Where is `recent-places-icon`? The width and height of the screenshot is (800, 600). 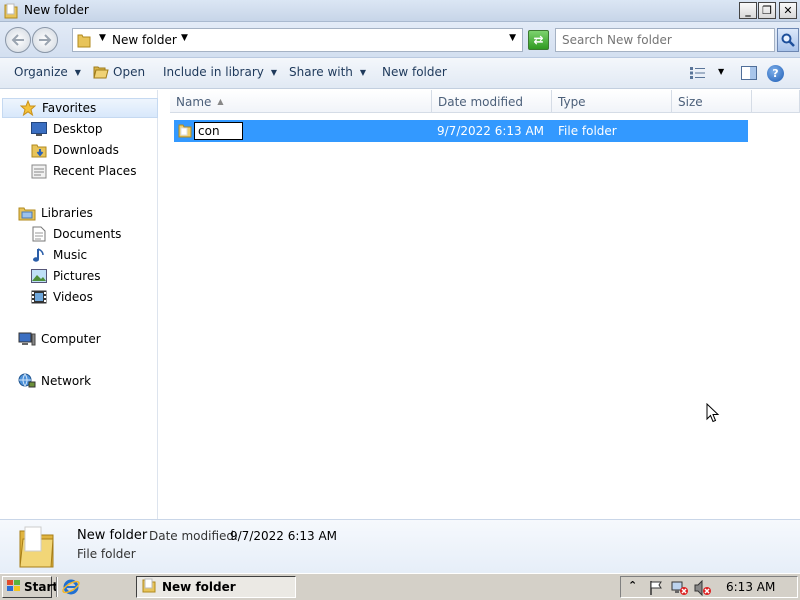
recent-places-icon is located at coordinates (39, 171).